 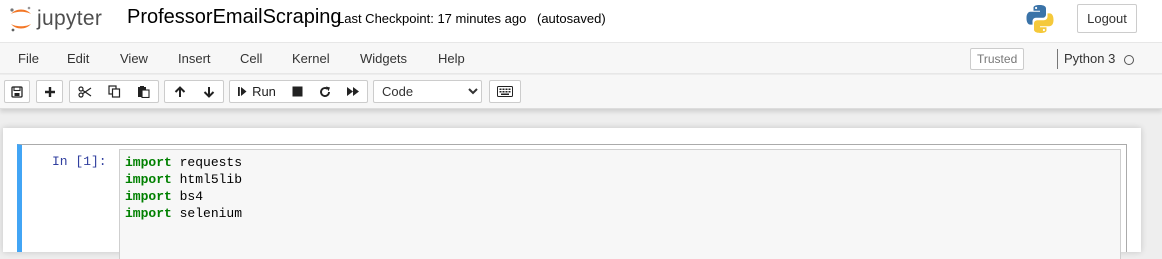 I want to click on python-logo-icon, so click(x=1040, y=21).